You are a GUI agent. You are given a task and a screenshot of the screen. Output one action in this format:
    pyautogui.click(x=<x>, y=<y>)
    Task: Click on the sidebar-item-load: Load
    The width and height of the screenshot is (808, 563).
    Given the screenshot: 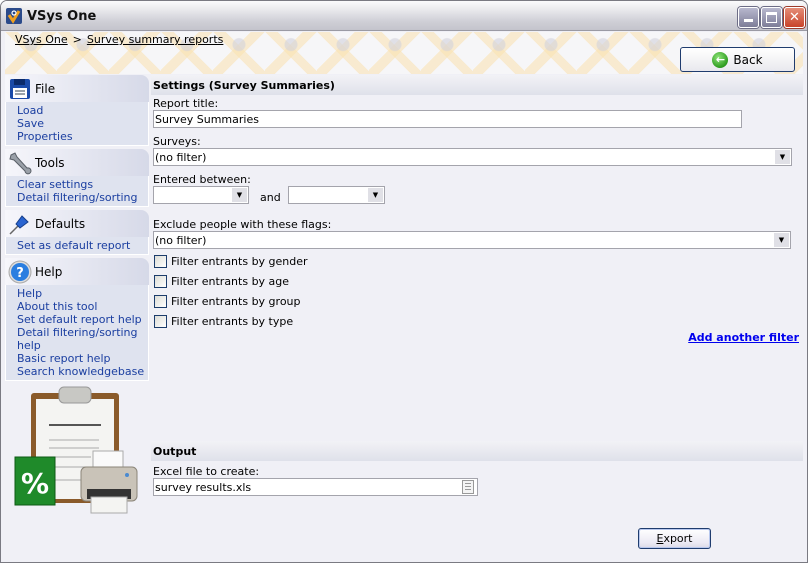 What is the action you would take?
    pyautogui.click(x=82, y=110)
    